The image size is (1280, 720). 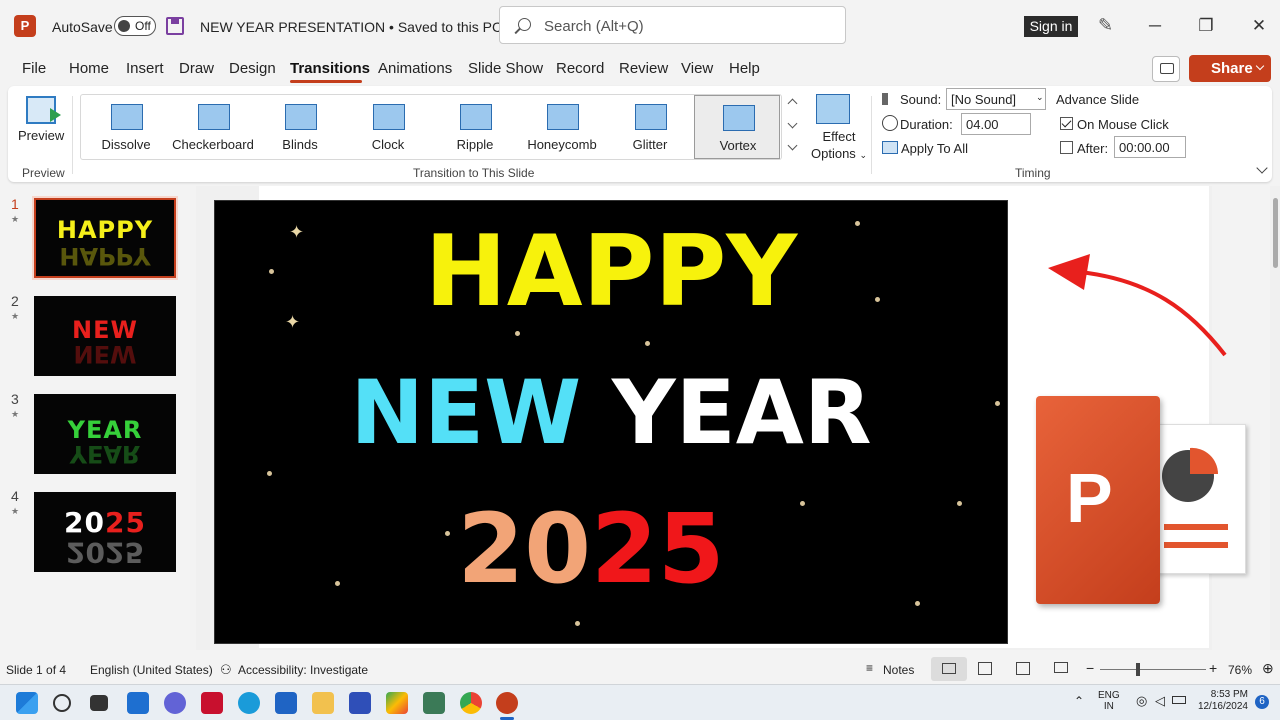 I want to click on chrome-icon, so click(x=471, y=703).